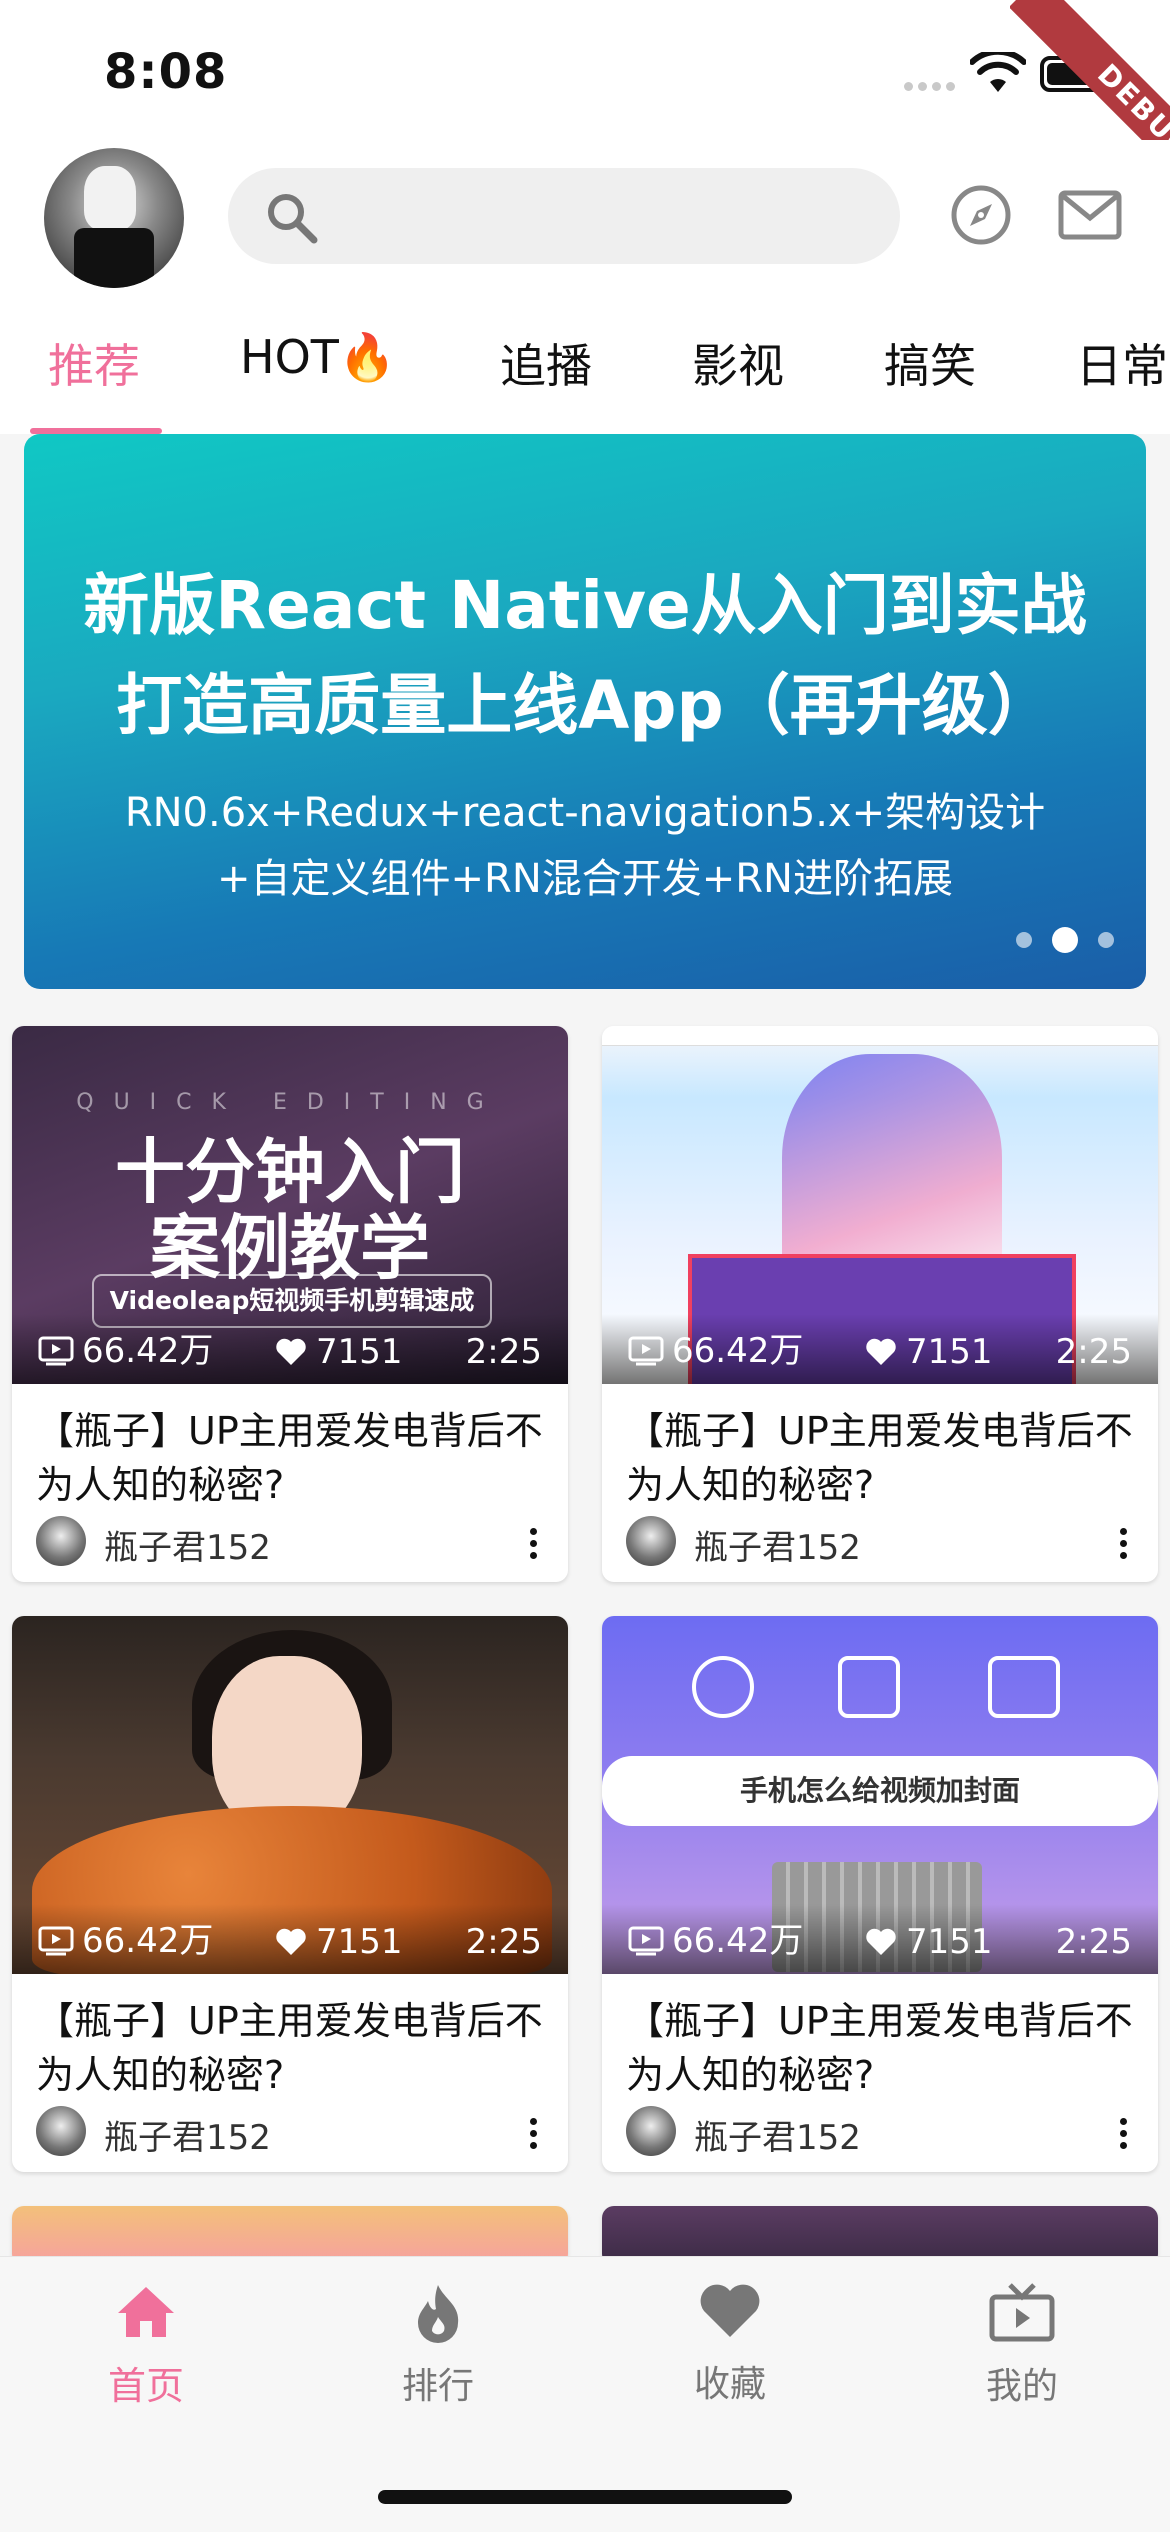 The width and height of the screenshot is (1170, 2532). I want to click on banner-title-line2: 打造高质量上线App（再升级）, so click(585, 705).